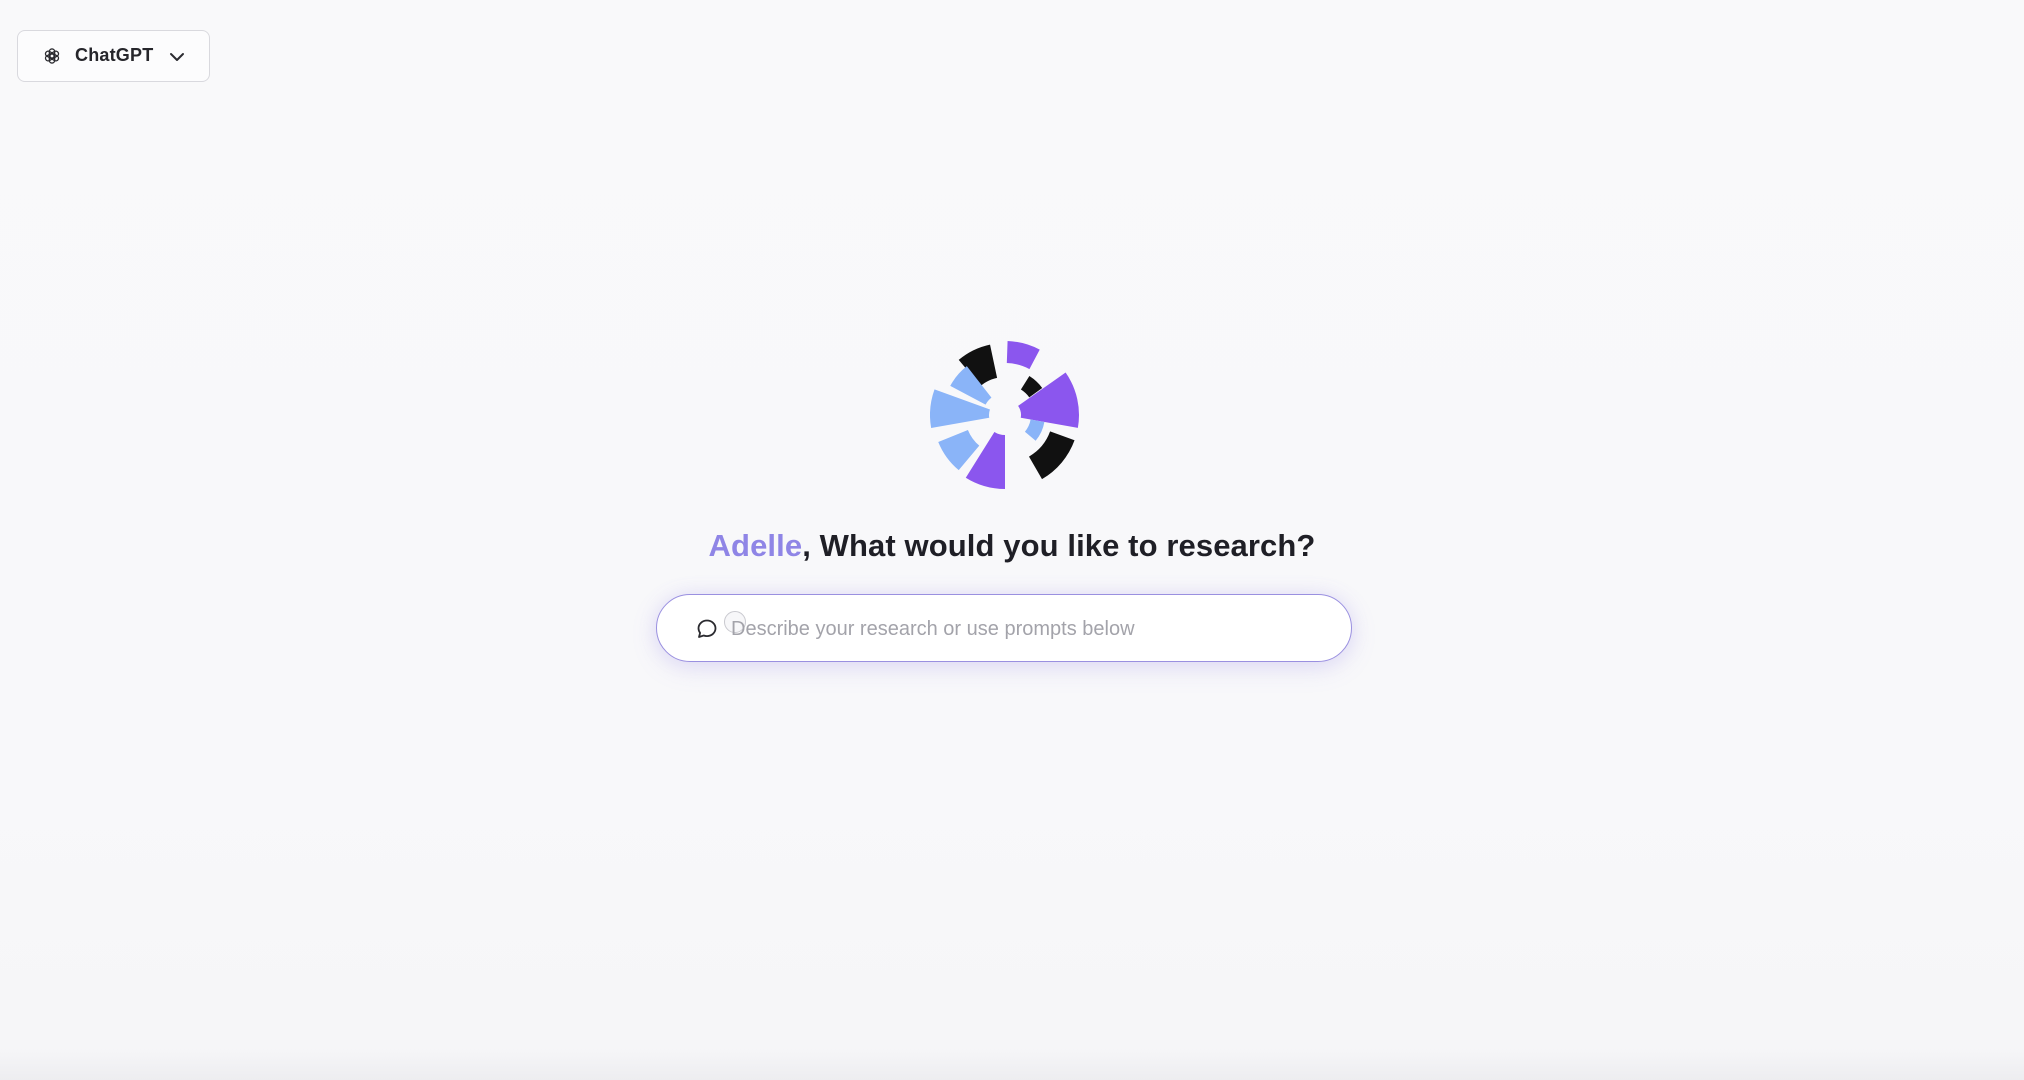  Describe the element at coordinates (1004, 415) in the screenshot. I see `brand-pinwheel-logo` at that location.